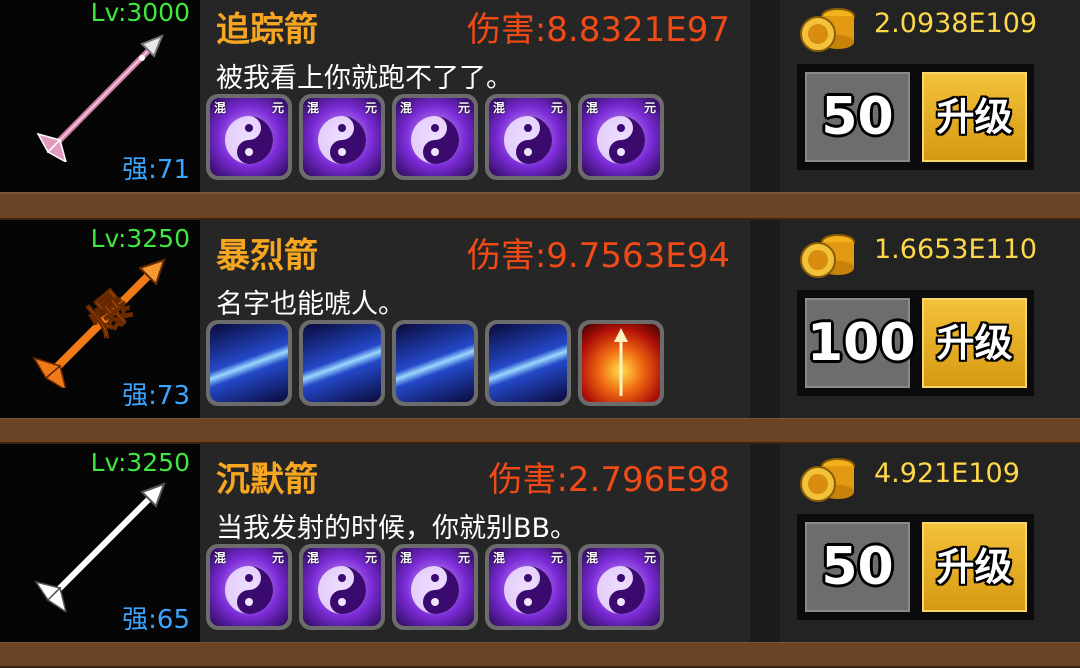  I want to click on bottom-divider, so click(540, 654).